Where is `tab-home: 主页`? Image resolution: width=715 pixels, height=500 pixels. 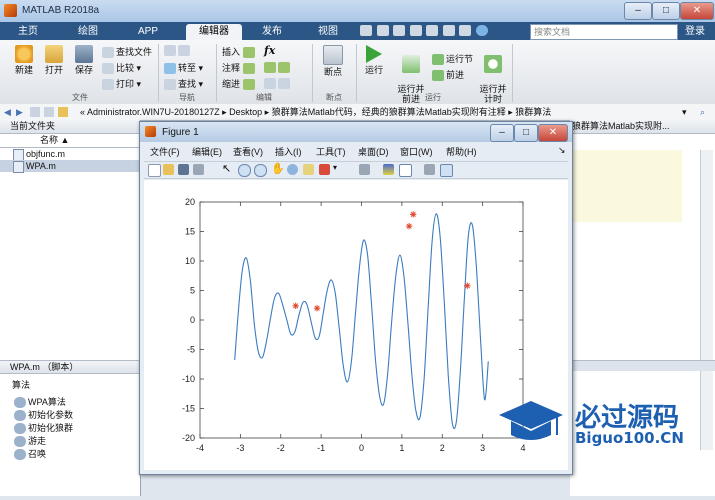
tab-home: 主页 is located at coordinates (28, 32).